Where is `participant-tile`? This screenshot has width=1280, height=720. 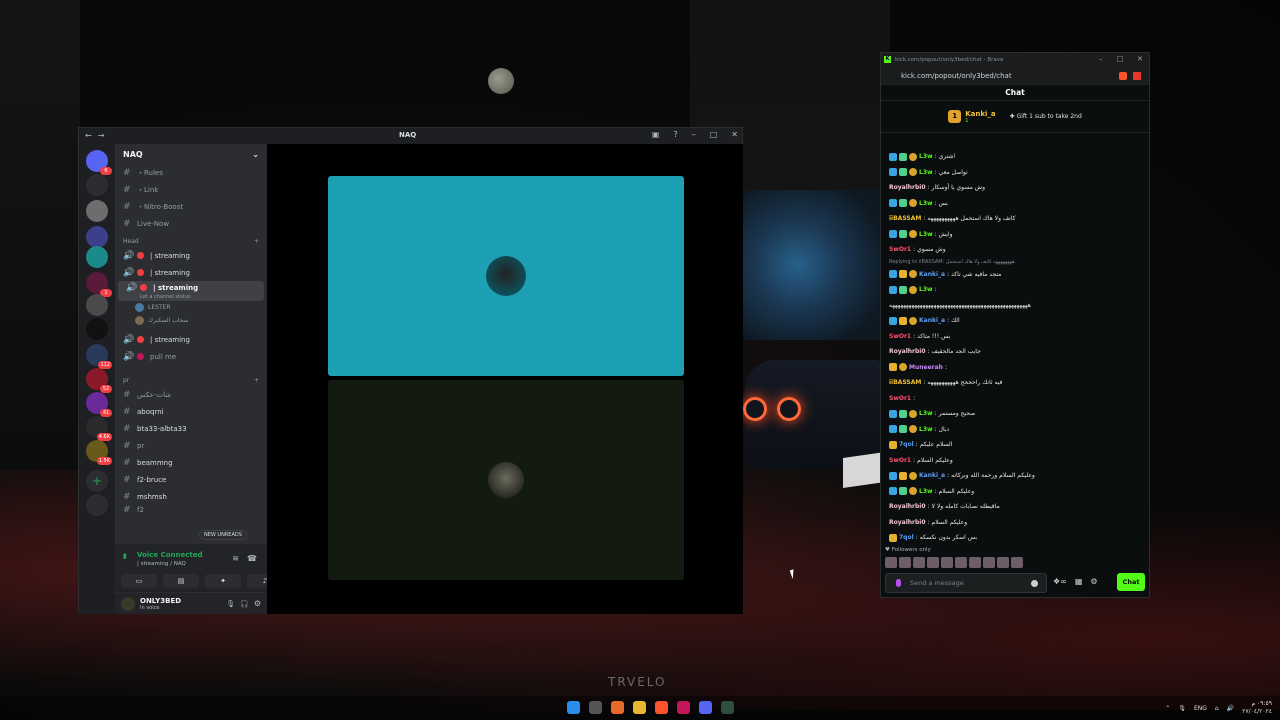 participant-tile is located at coordinates (506, 480).